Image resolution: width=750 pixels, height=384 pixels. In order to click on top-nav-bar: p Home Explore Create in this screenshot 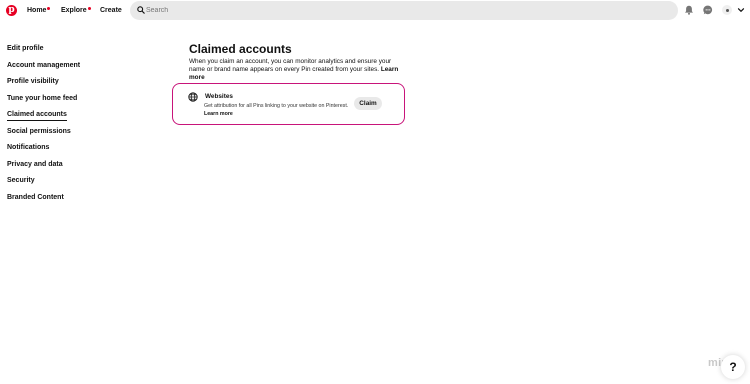, I will do `click(375, 10)`.